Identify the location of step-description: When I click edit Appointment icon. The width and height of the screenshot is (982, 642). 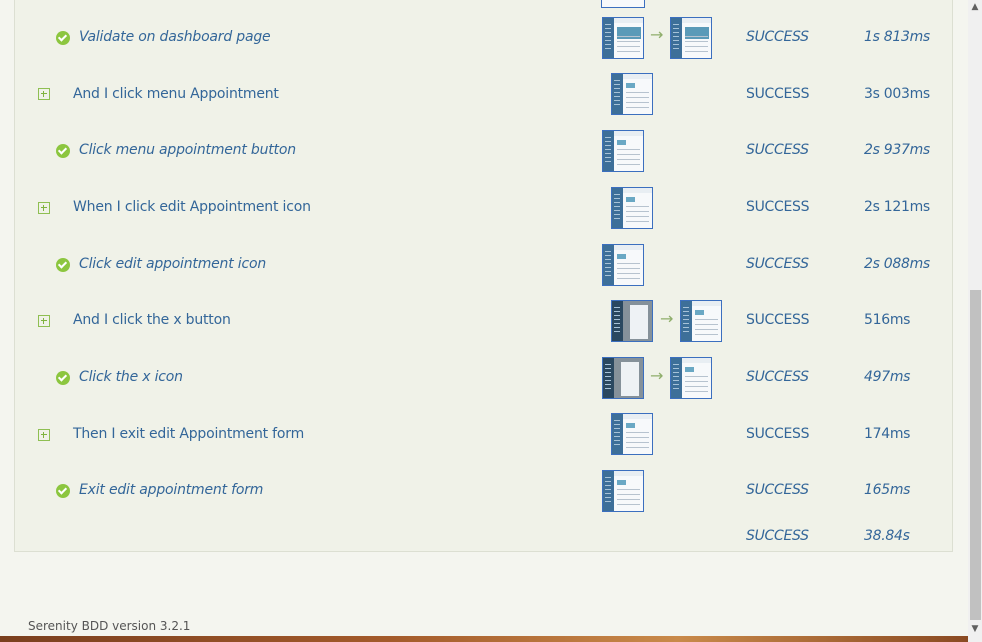
(192, 207).